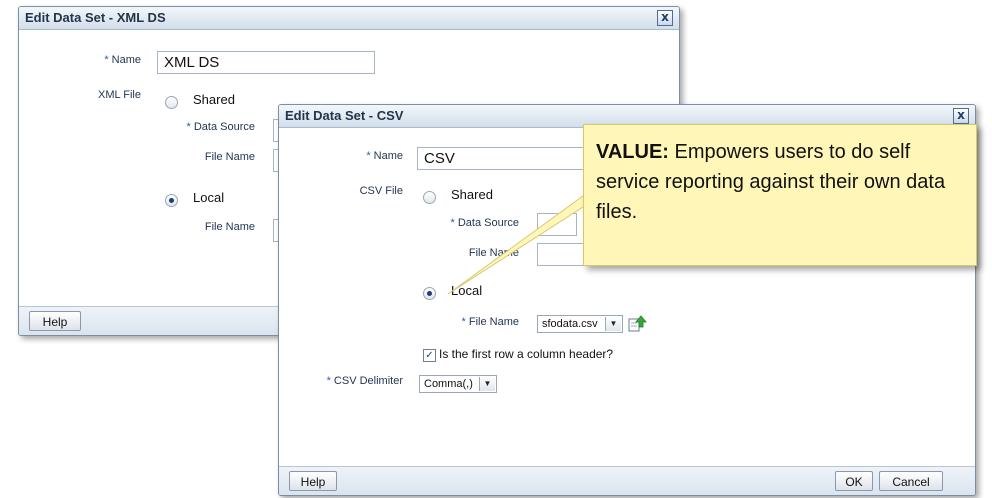  Describe the element at coordinates (229, 227) in the screenshot. I see `xml-local-file-name-label: File Name` at that location.